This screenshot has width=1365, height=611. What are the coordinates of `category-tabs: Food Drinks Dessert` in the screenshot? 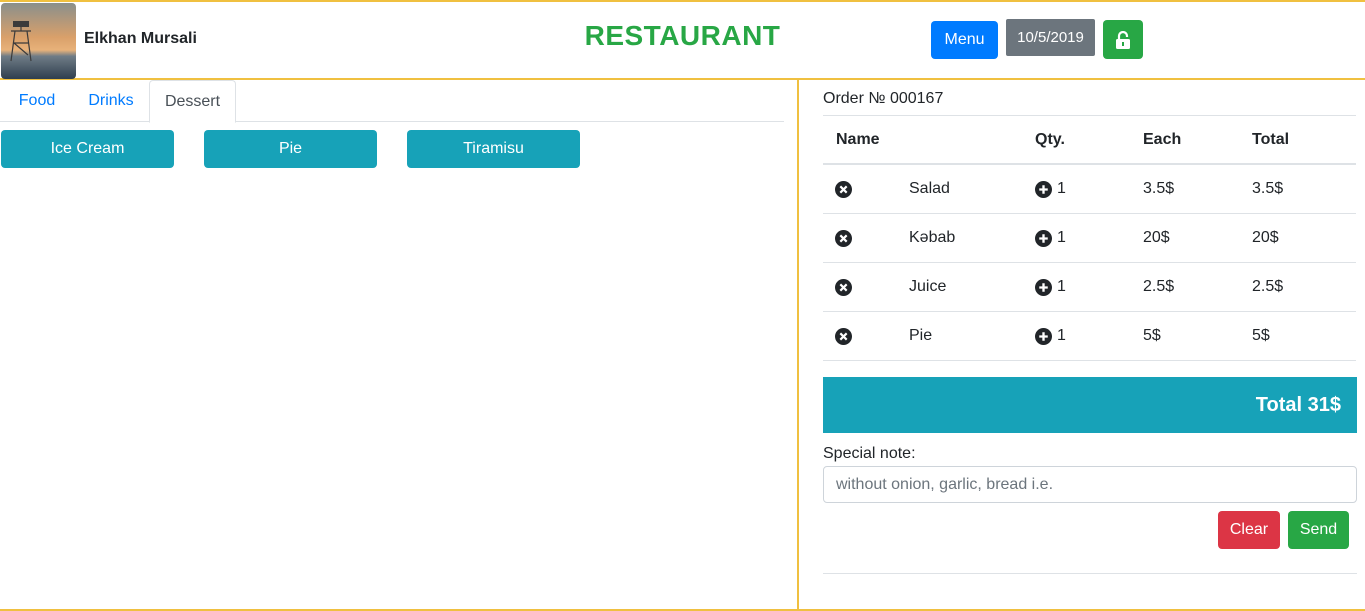 It's located at (392, 101).